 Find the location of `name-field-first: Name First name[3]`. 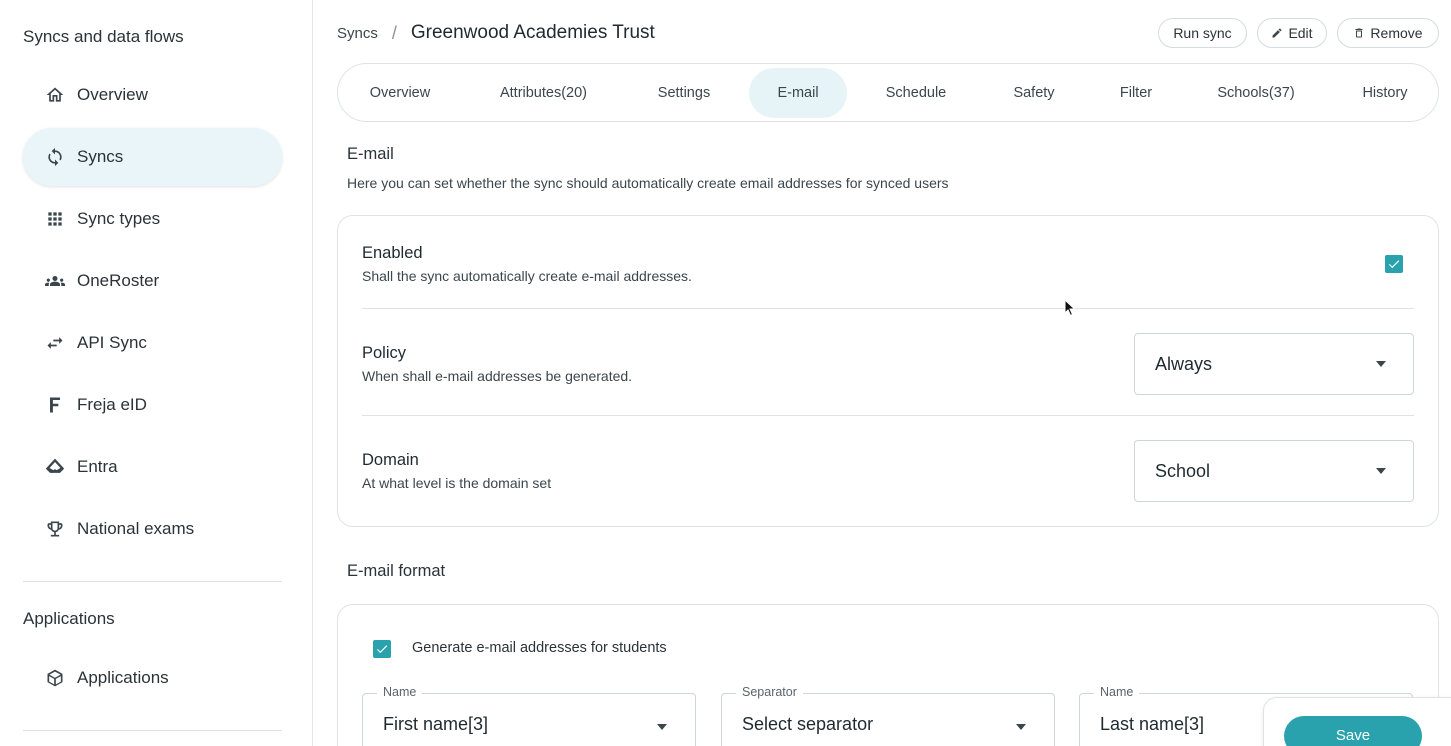

name-field-first: Name First name[3] is located at coordinates (529, 715).